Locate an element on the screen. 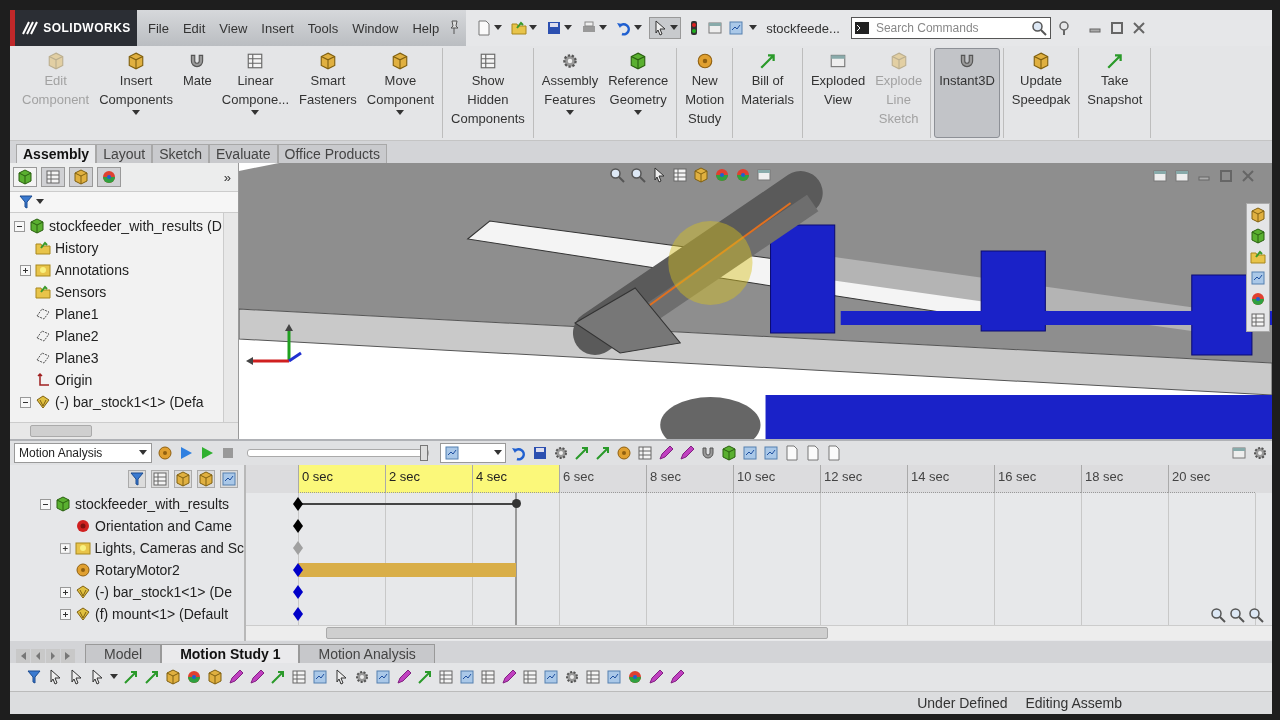 This screenshot has height=720, width=1280. menu-item: View is located at coordinates (233, 28).